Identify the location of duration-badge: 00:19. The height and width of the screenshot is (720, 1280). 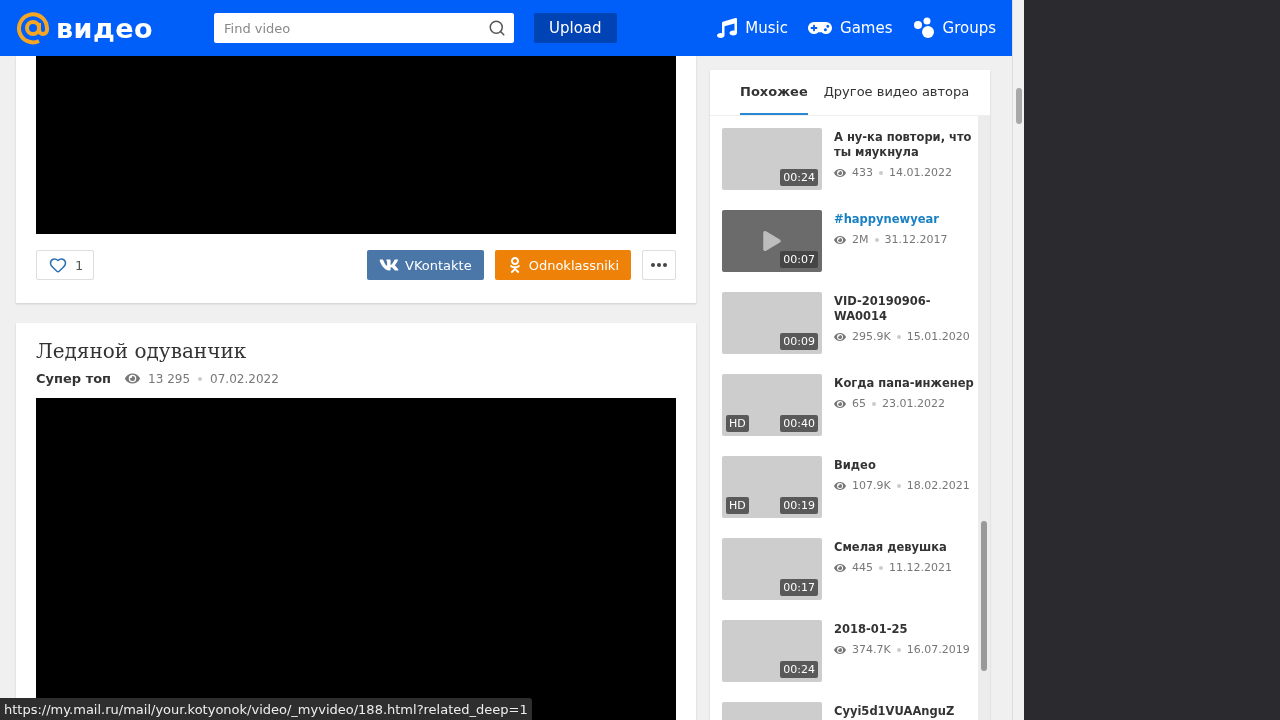
(799, 505).